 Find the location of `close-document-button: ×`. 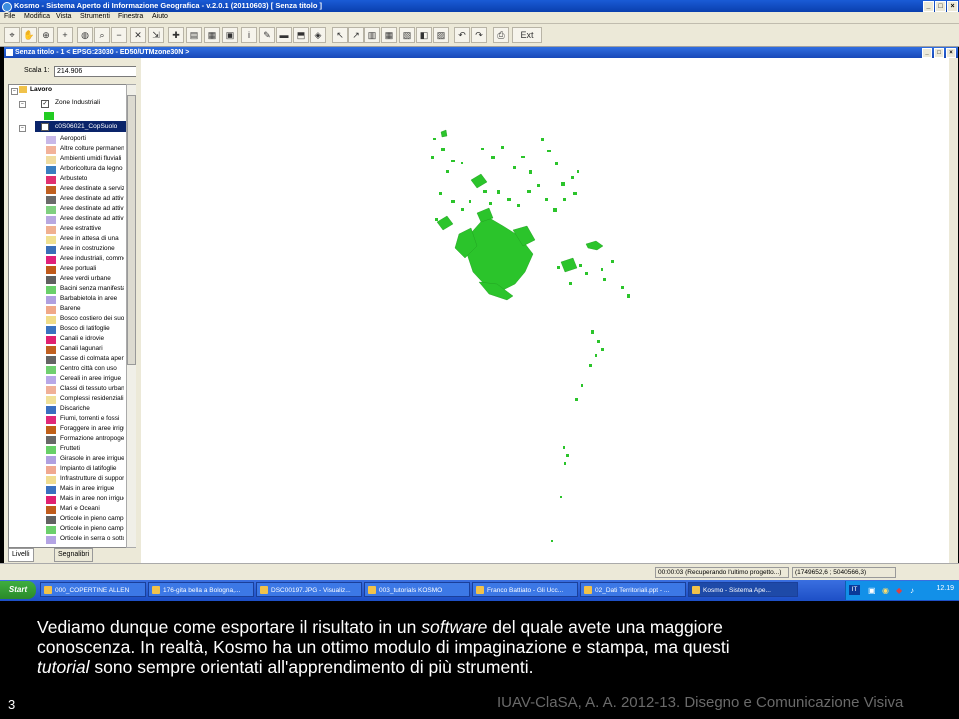

close-document-button: × is located at coordinates (951, 53).